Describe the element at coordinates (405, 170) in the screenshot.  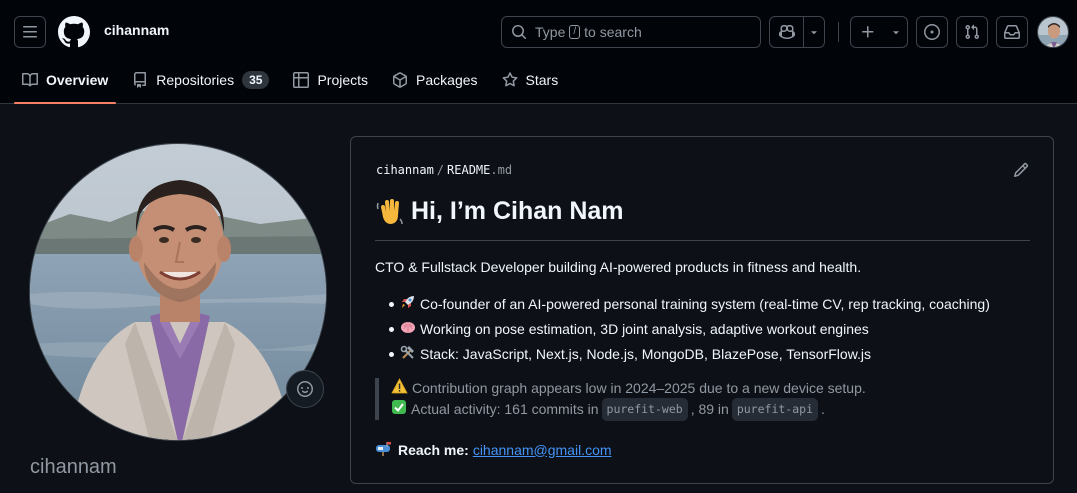
I see `readme-path-owner: cihannam` at that location.